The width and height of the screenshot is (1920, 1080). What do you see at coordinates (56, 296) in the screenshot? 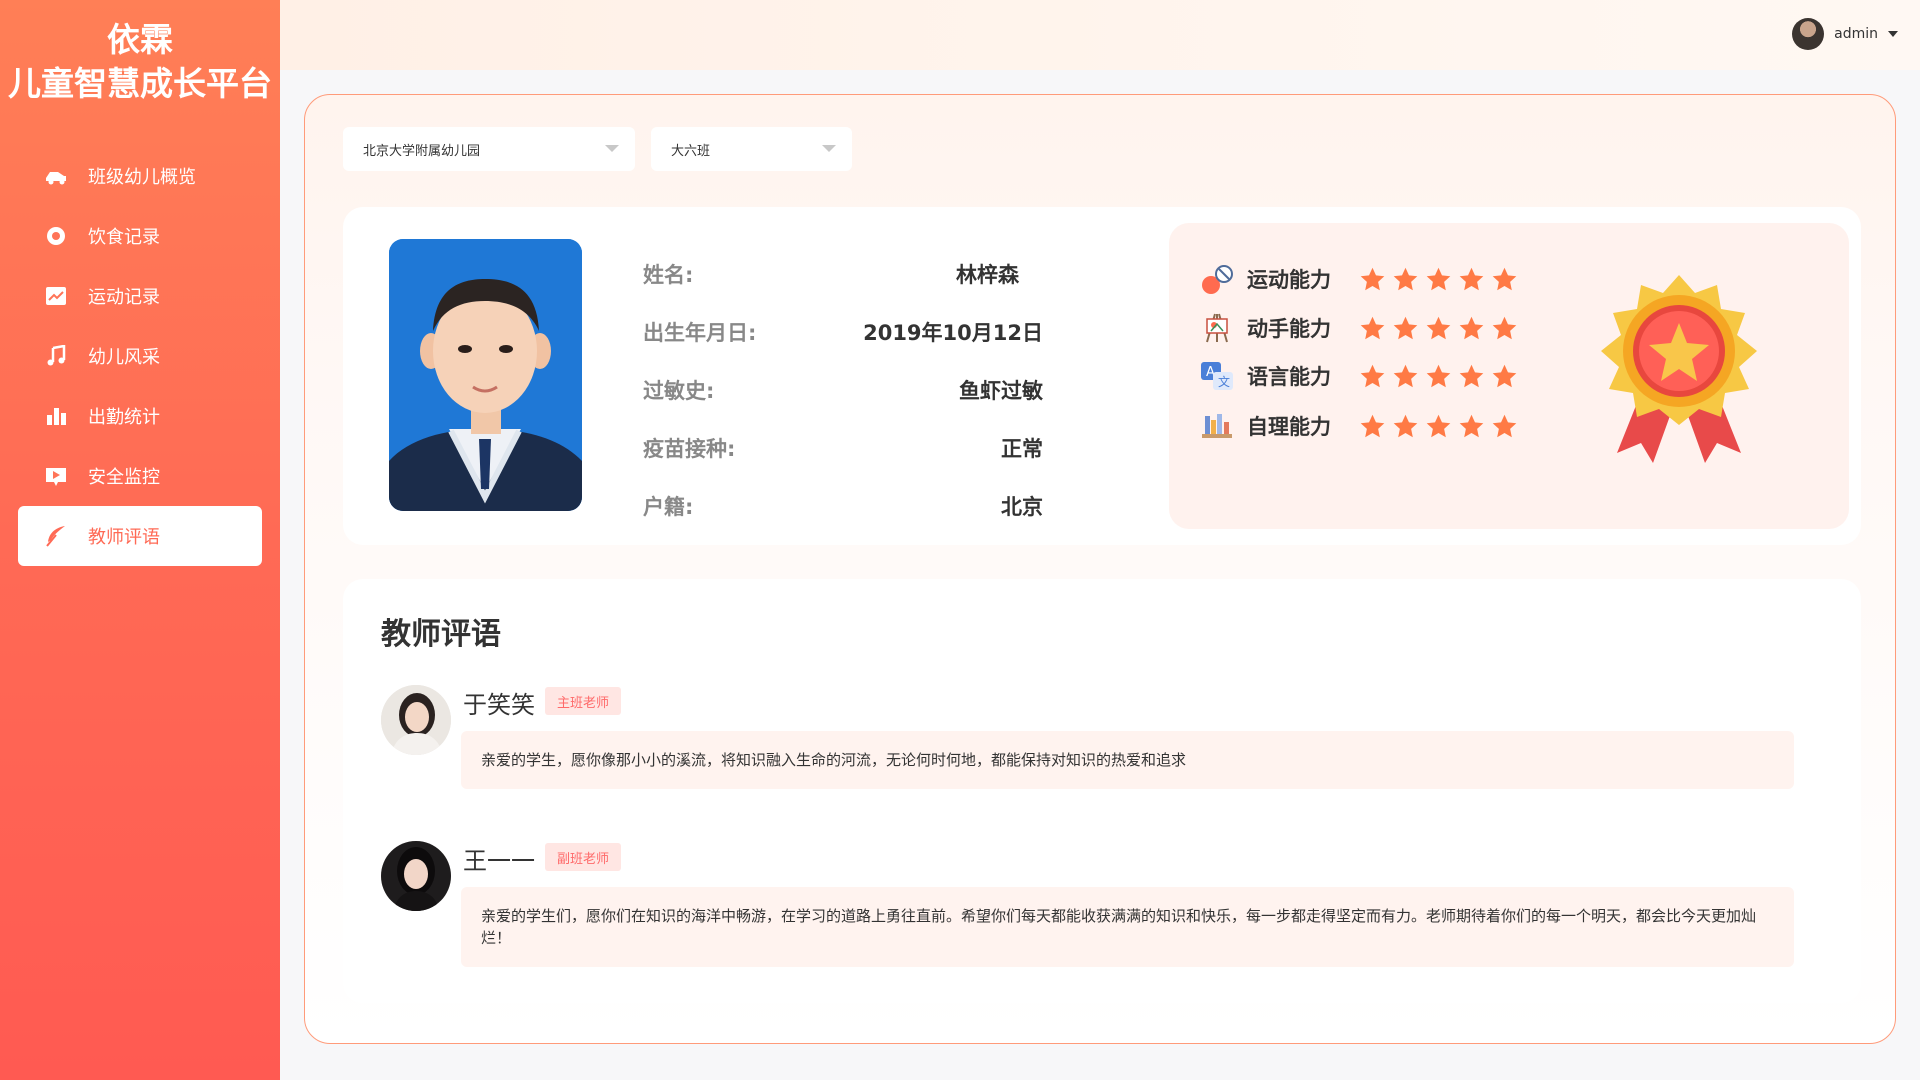
I see `trend-chart-icon` at bounding box center [56, 296].